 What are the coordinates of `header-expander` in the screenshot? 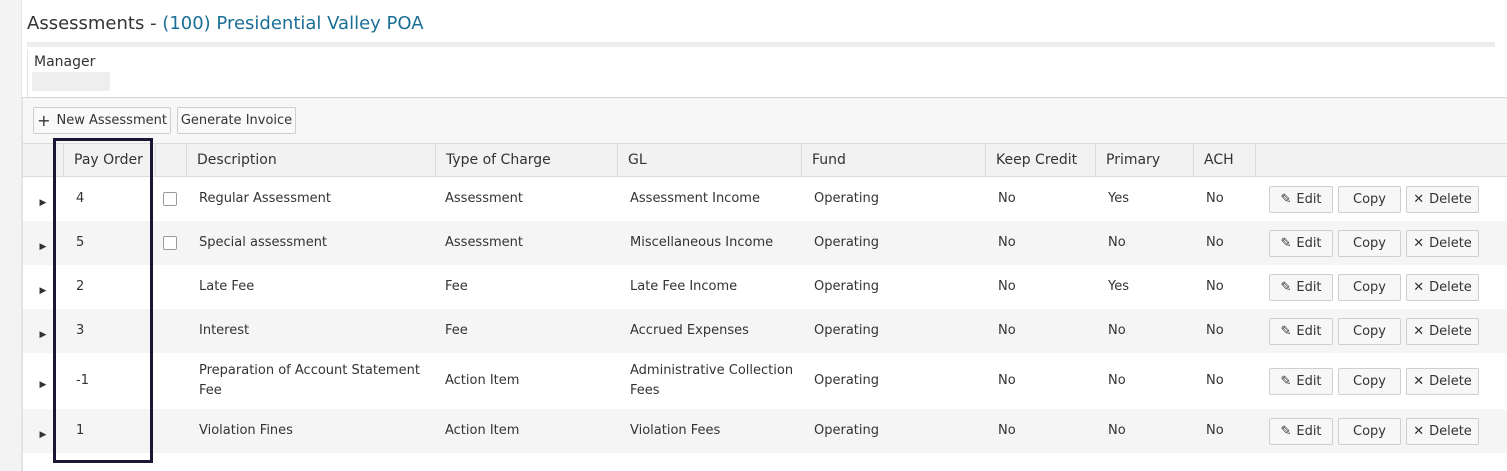 It's located at (43, 160).